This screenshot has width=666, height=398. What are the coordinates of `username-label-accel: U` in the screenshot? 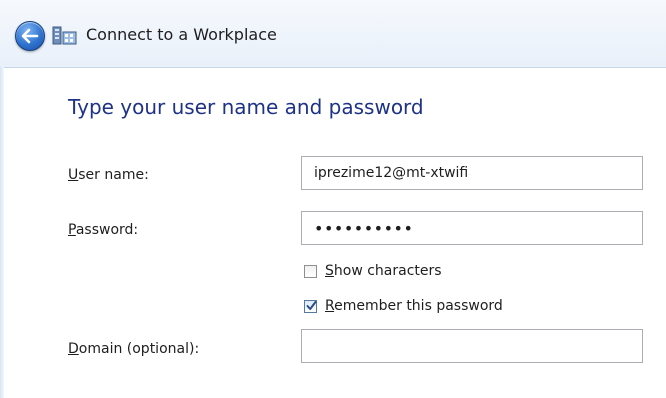 It's located at (73, 175).